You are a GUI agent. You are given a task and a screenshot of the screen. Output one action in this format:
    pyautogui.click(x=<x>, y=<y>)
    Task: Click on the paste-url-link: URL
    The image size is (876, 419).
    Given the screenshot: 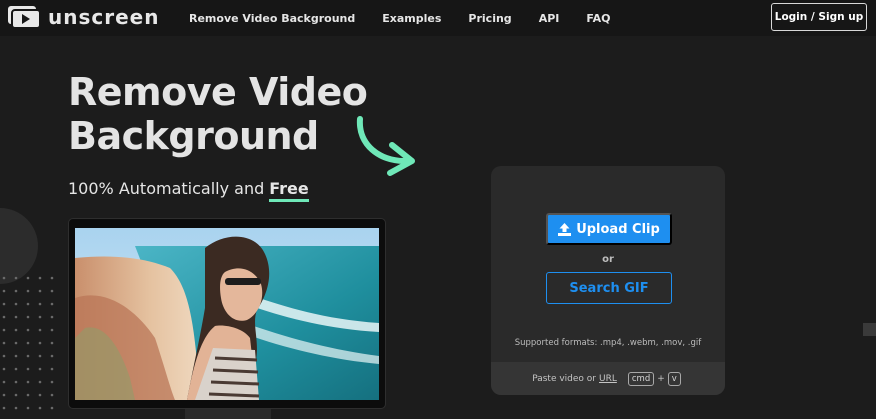 What is the action you would take?
    pyautogui.click(x=608, y=379)
    